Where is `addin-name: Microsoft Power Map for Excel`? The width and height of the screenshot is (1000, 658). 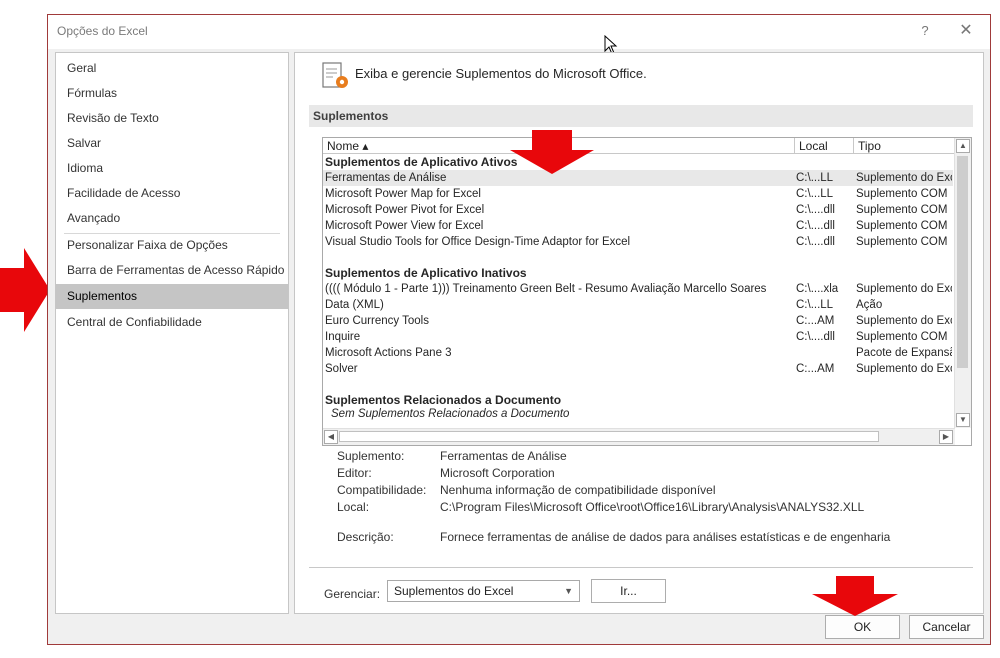
addin-name: Microsoft Power Map for Excel is located at coordinates (403, 194).